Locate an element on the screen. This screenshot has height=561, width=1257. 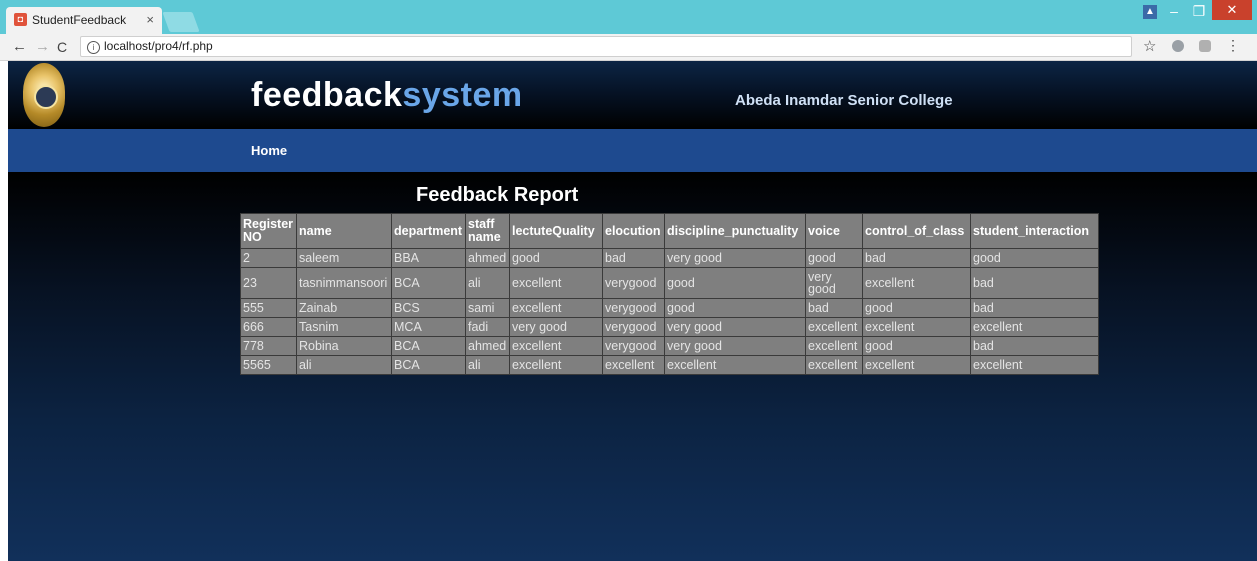
address-bar: i localhost/pro4/rf.php is located at coordinates (606, 46).